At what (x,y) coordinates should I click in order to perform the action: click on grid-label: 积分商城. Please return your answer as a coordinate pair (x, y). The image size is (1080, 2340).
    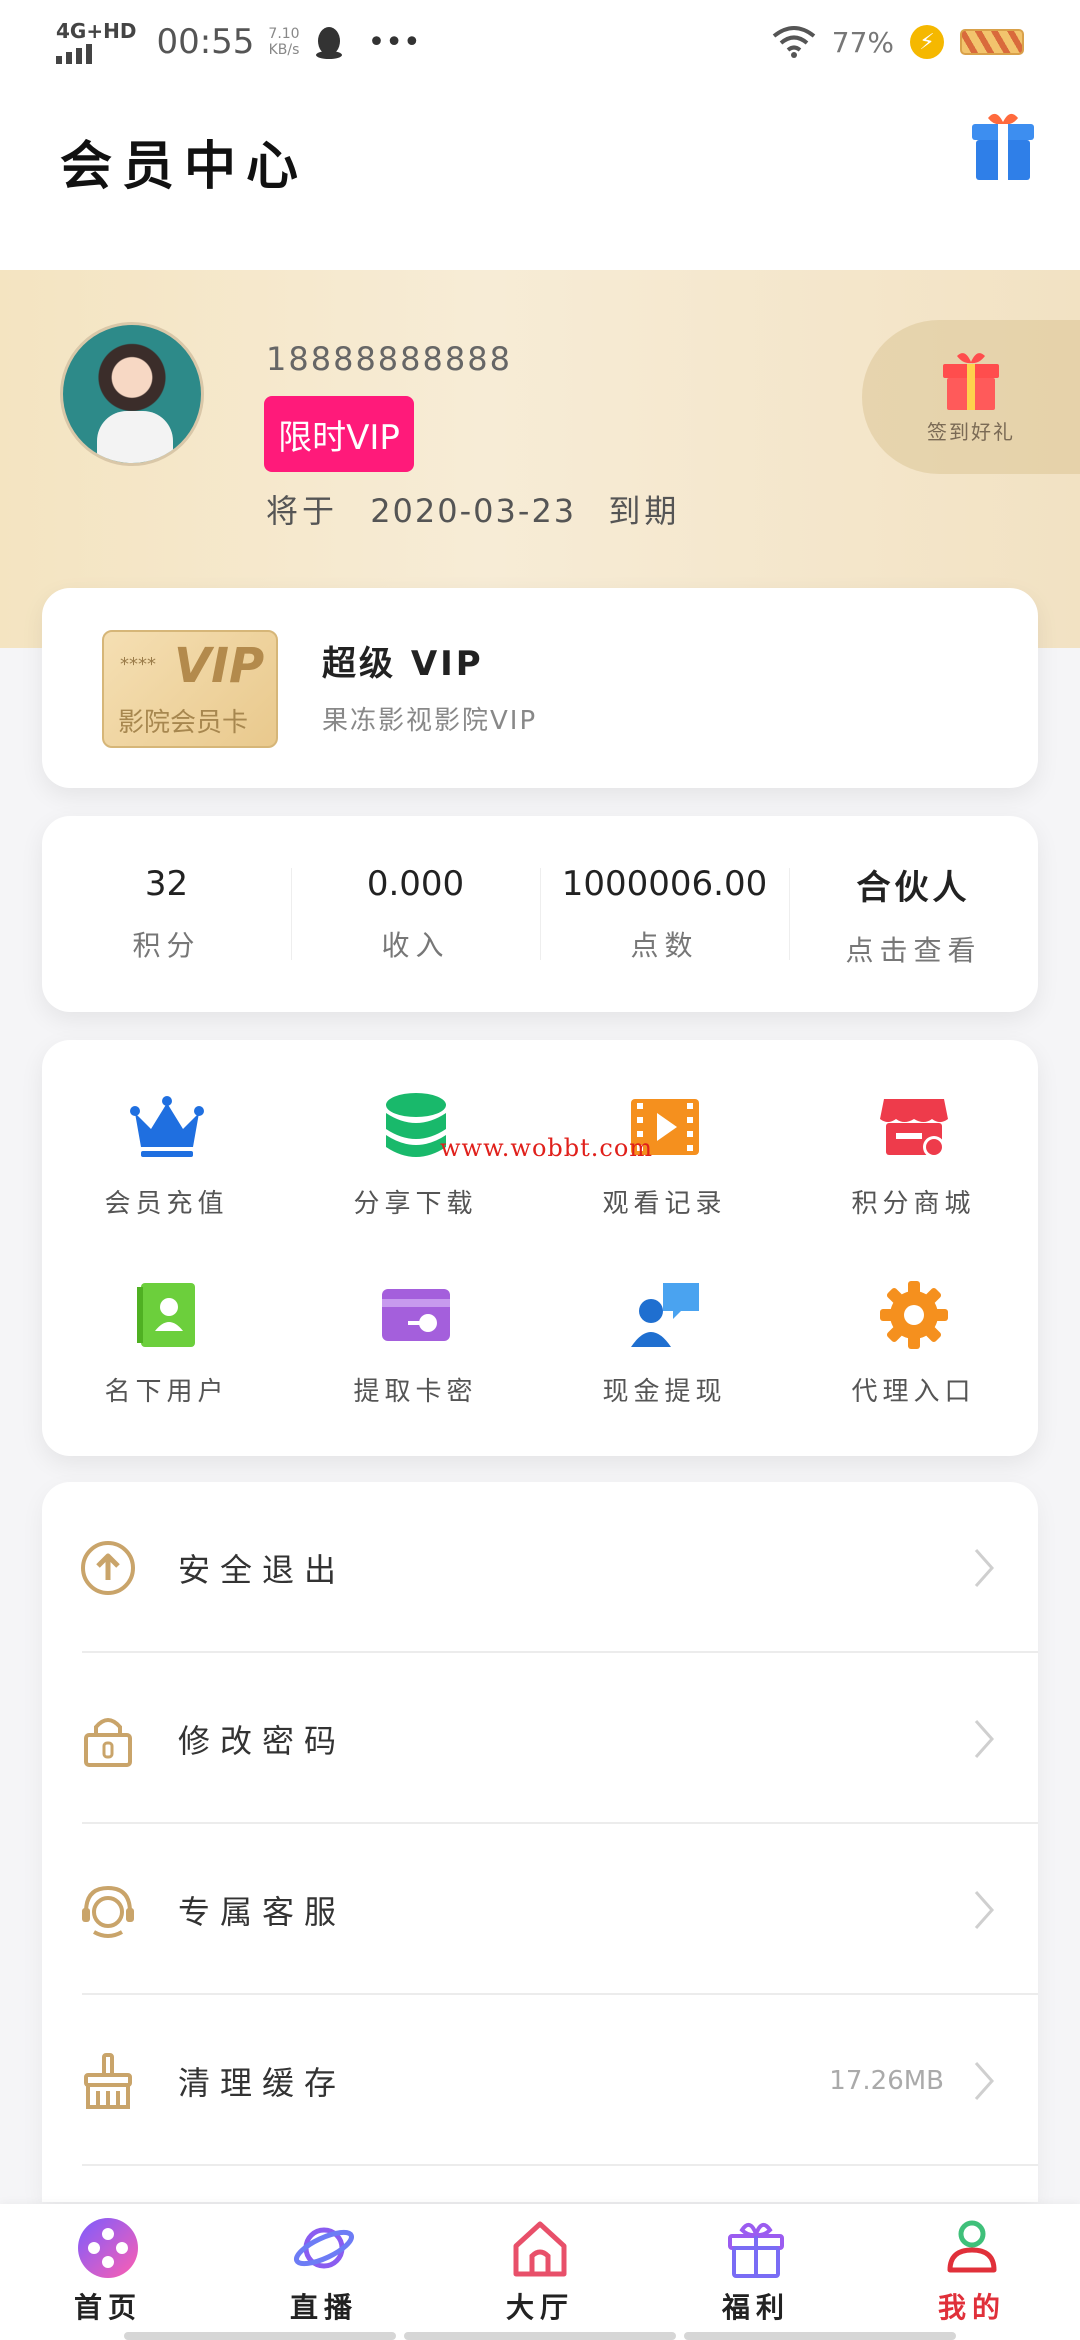
    Looking at the image, I should click on (913, 1203).